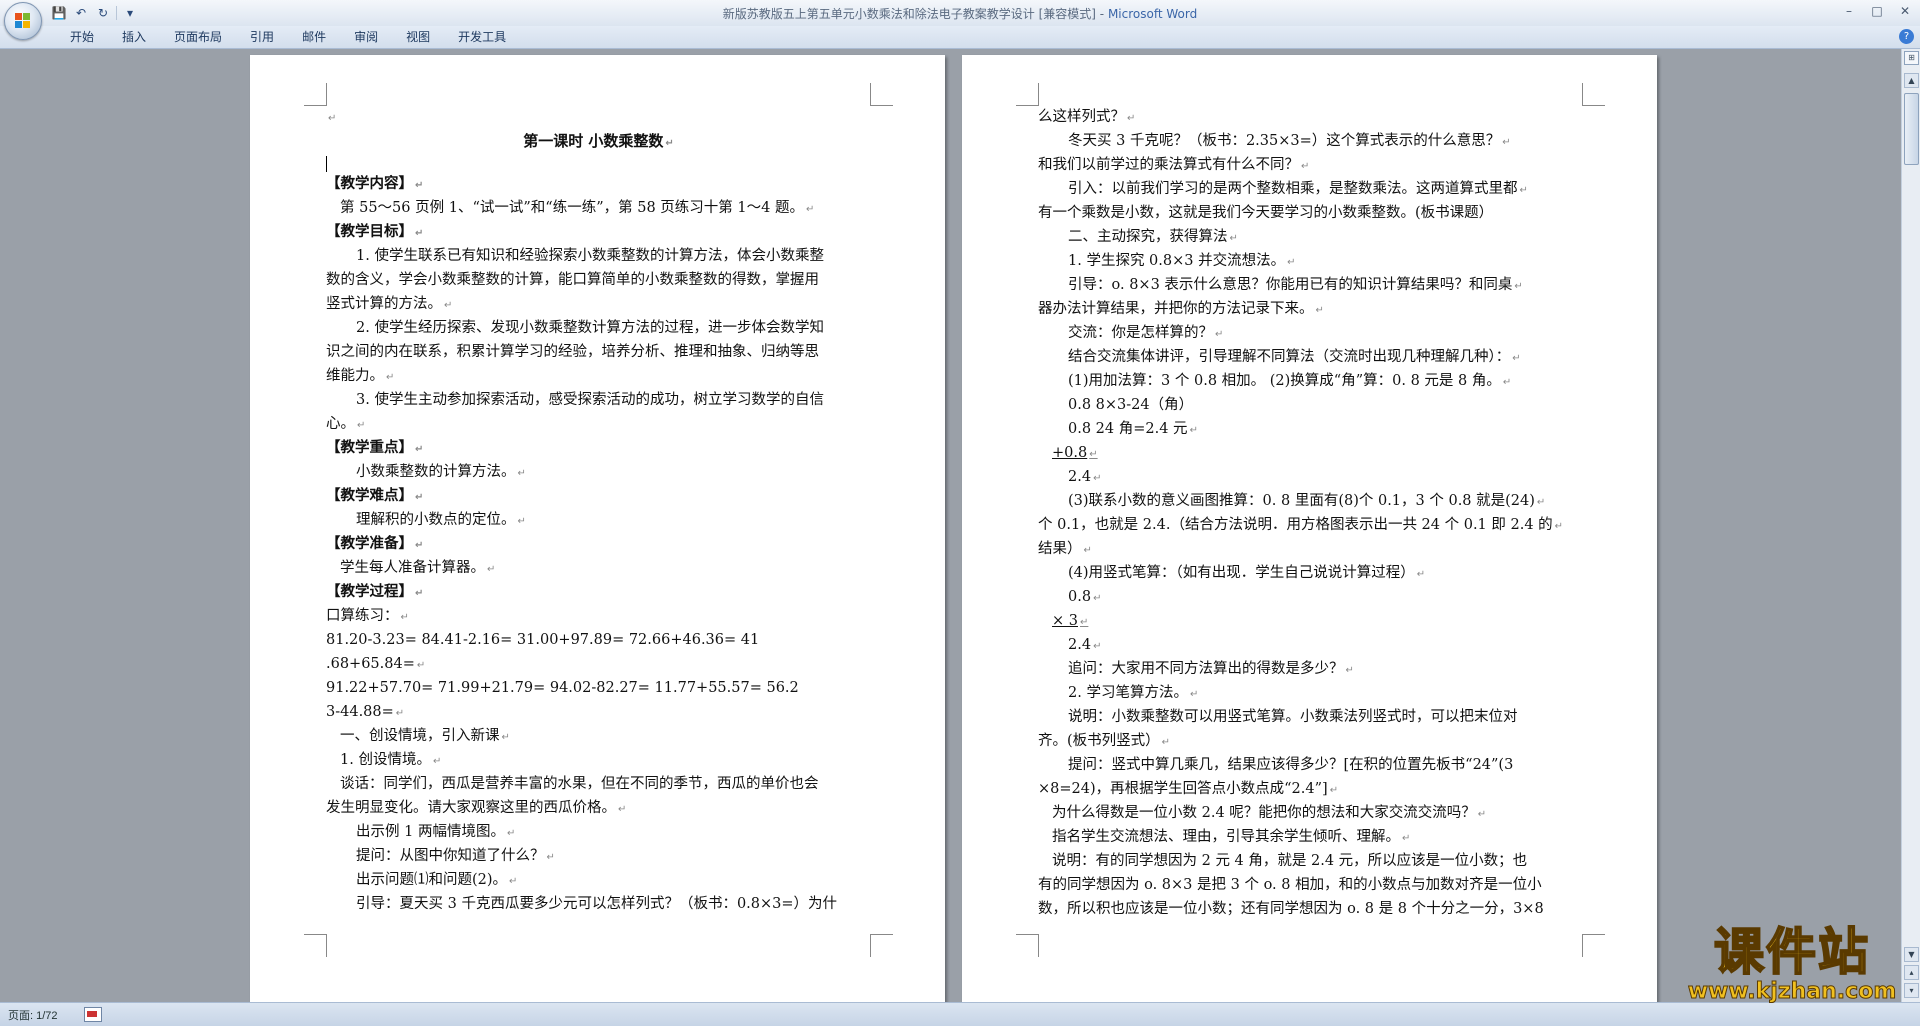 This screenshot has width=1920, height=1026. I want to click on document-line: 器办法计算结果，并把你的方法记录下来。 ↵, so click(1310, 309).